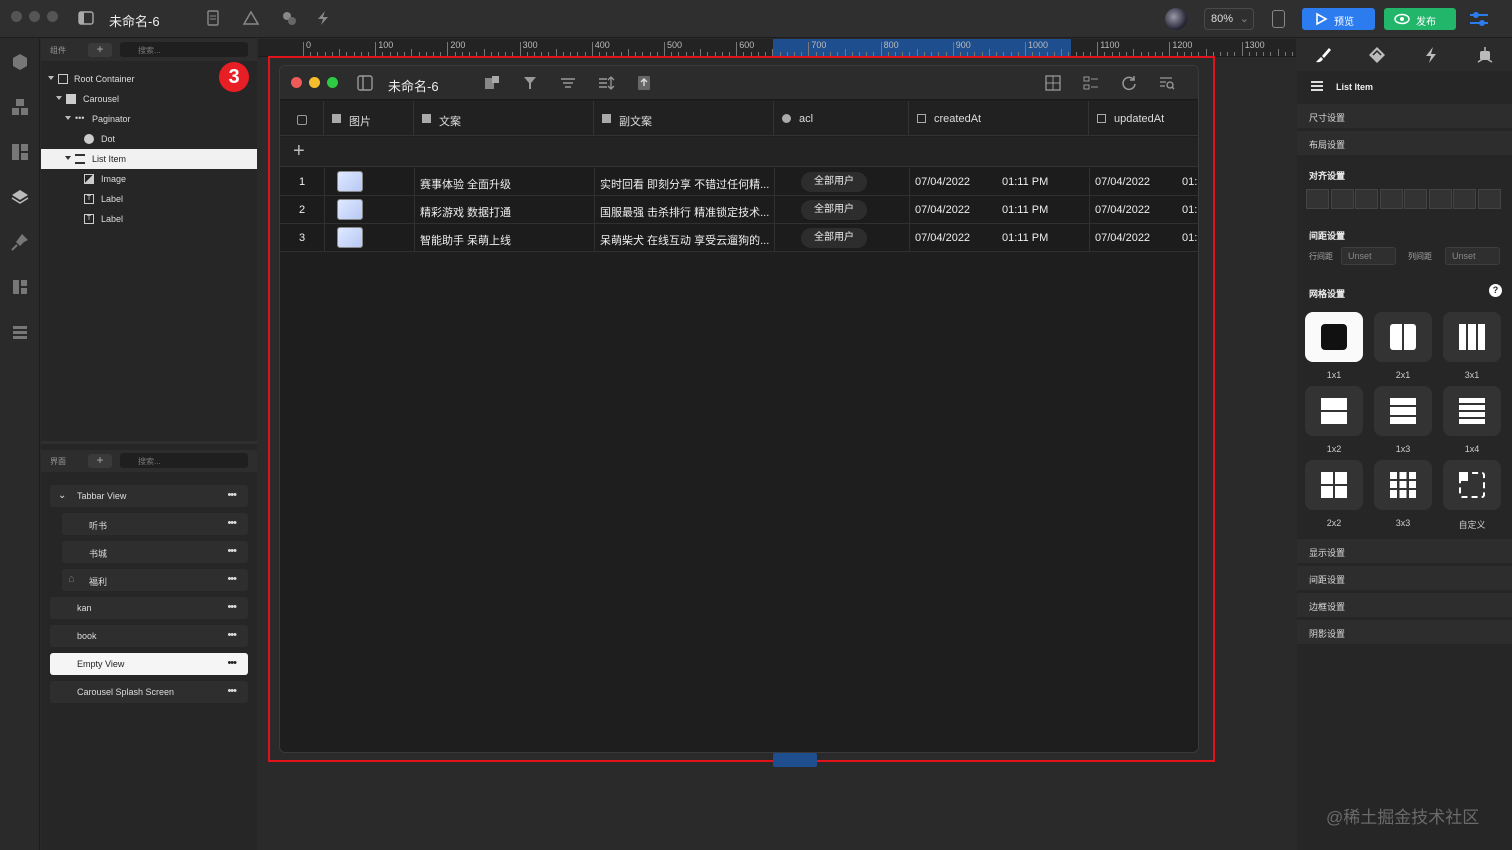 The width and height of the screenshot is (1512, 850). Describe the element at coordinates (1334, 411) in the screenshot. I see `grid-option-1x2` at that location.